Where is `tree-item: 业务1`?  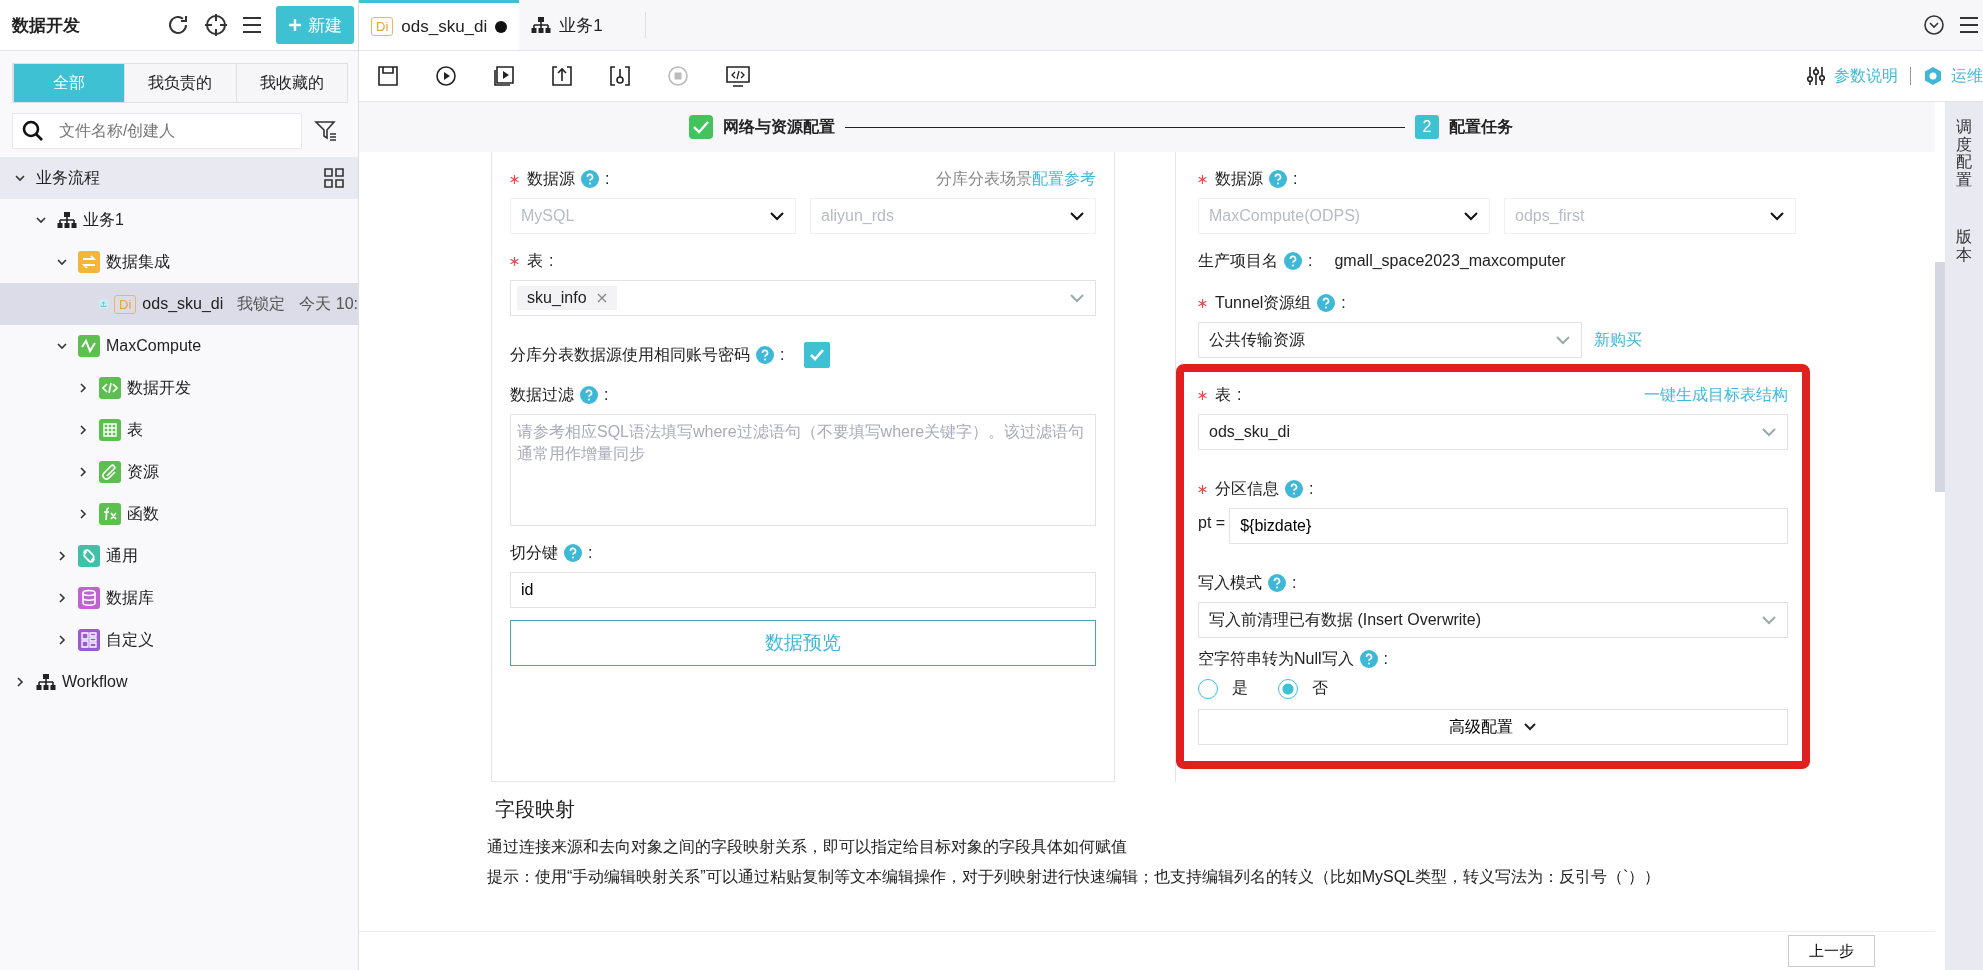
tree-item: 业务1 is located at coordinates (179, 220).